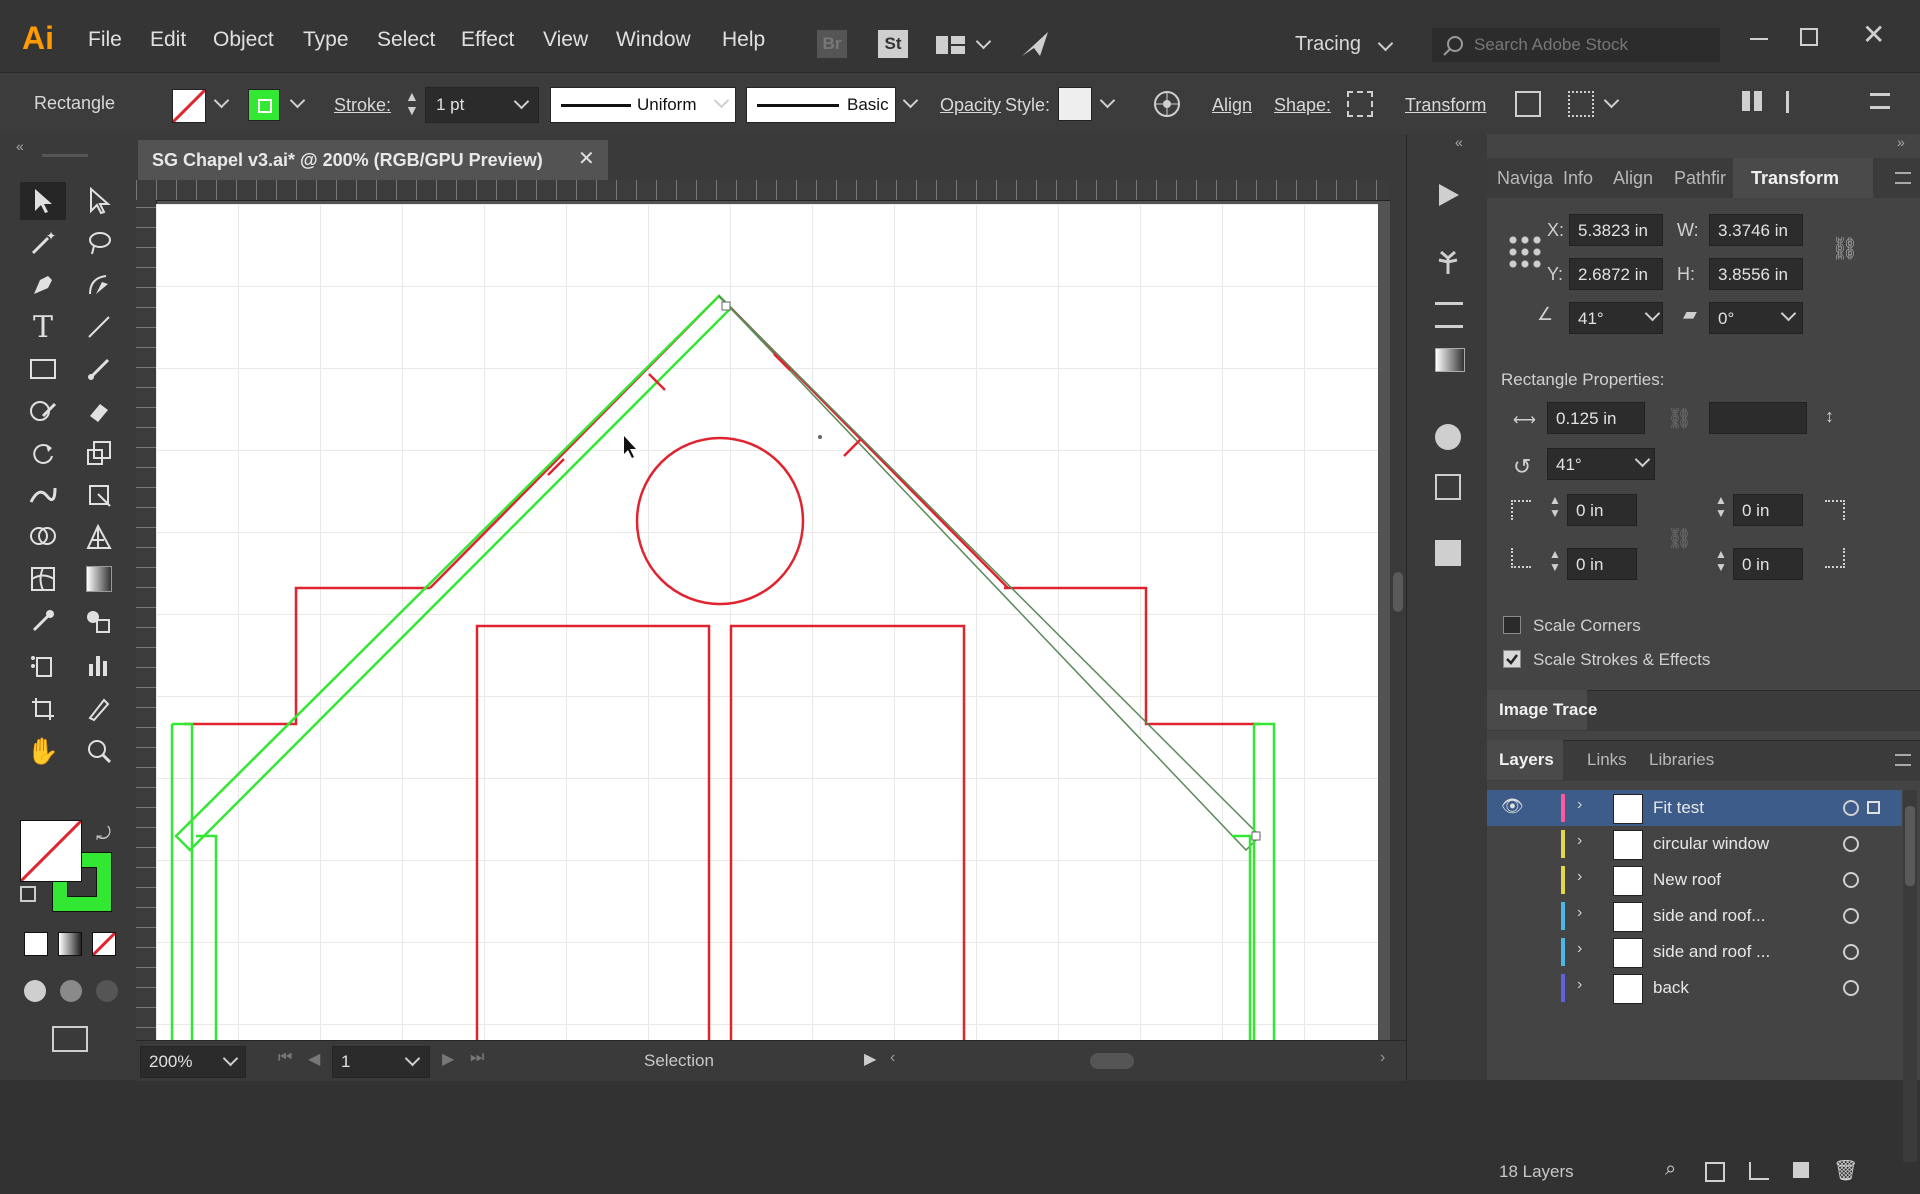  What do you see at coordinates (43, 369) in the screenshot?
I see `rectangle-tool-icon` at bounding box center [43, 369].